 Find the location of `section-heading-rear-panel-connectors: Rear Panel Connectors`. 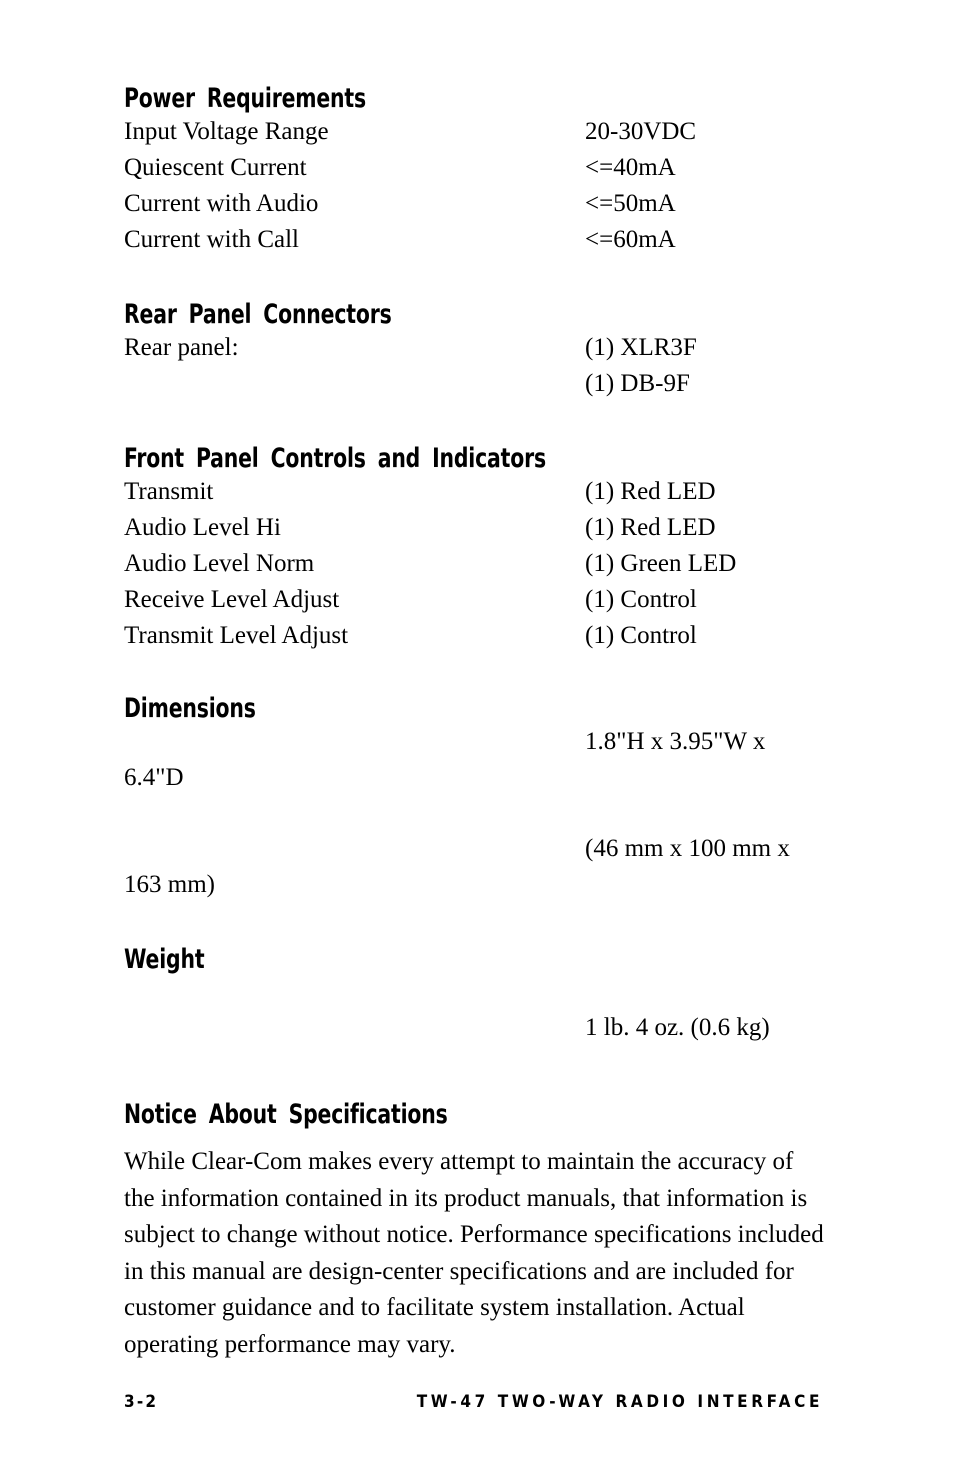

section-heading-rear-panel-connectors: Rear Panel Connectors is located at coordinates (258, 314).